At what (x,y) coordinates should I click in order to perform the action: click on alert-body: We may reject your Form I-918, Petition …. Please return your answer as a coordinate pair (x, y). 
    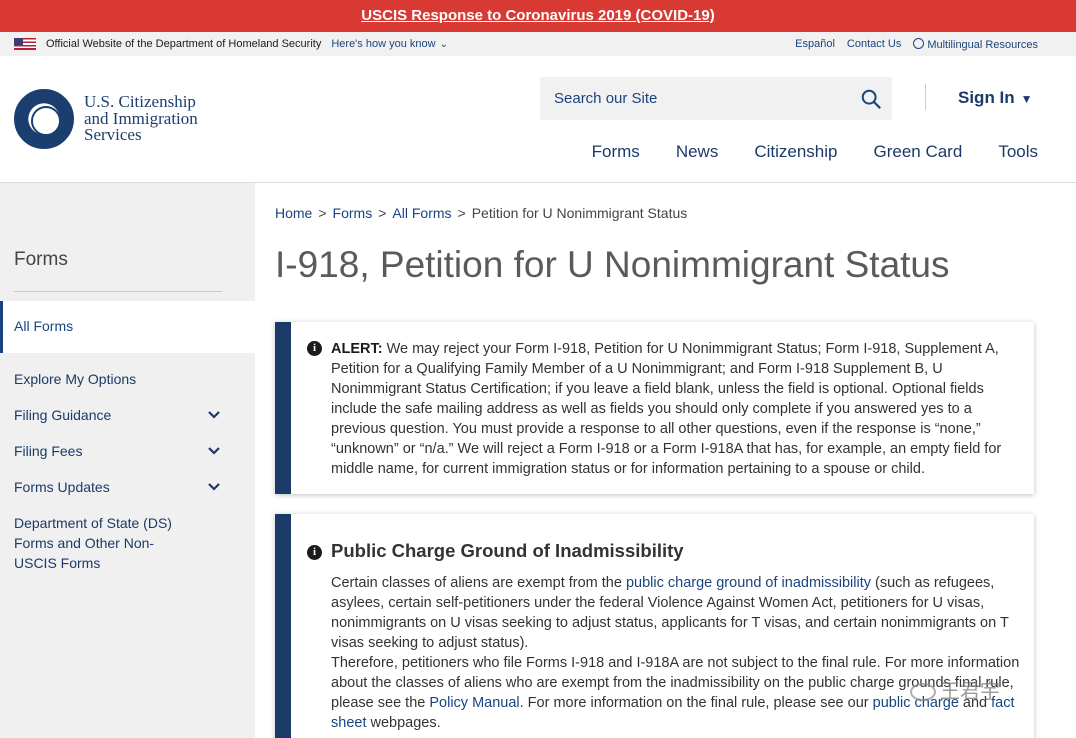
    Looking at the image, I should click on (666, 409).